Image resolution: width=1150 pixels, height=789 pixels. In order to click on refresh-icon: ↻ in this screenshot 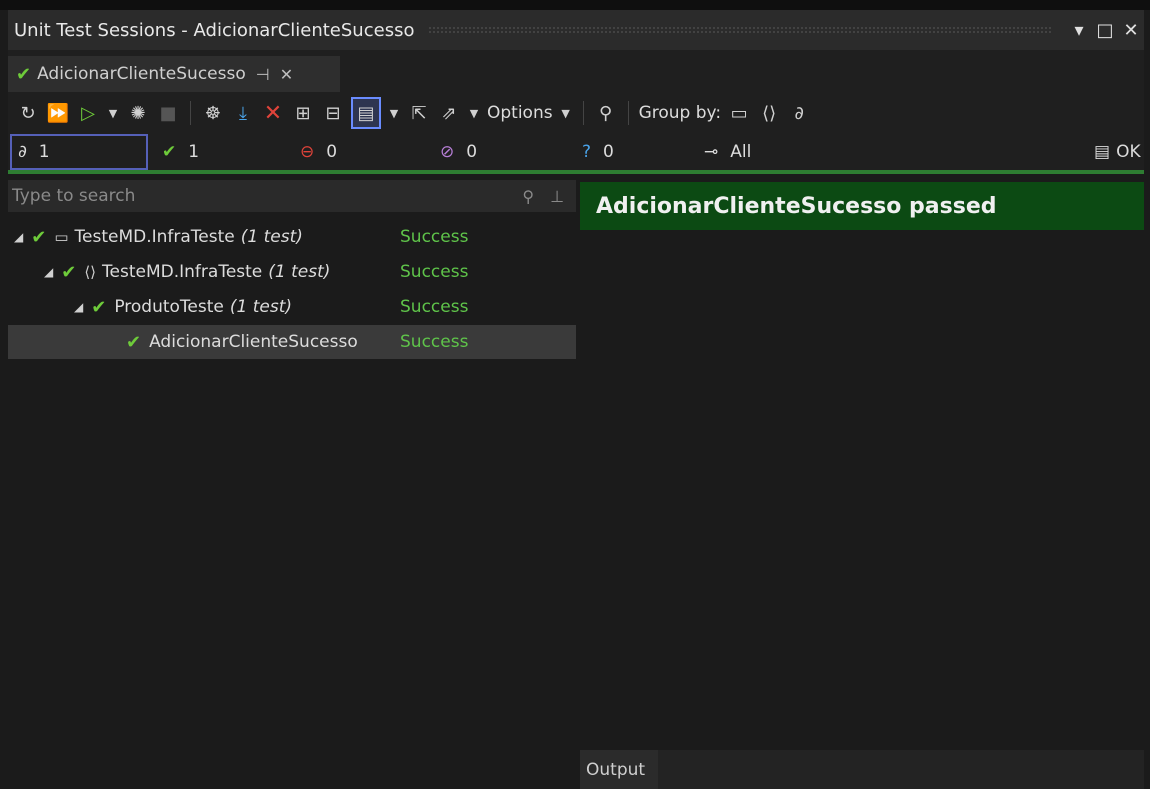, I will do `click(28, 113)`.